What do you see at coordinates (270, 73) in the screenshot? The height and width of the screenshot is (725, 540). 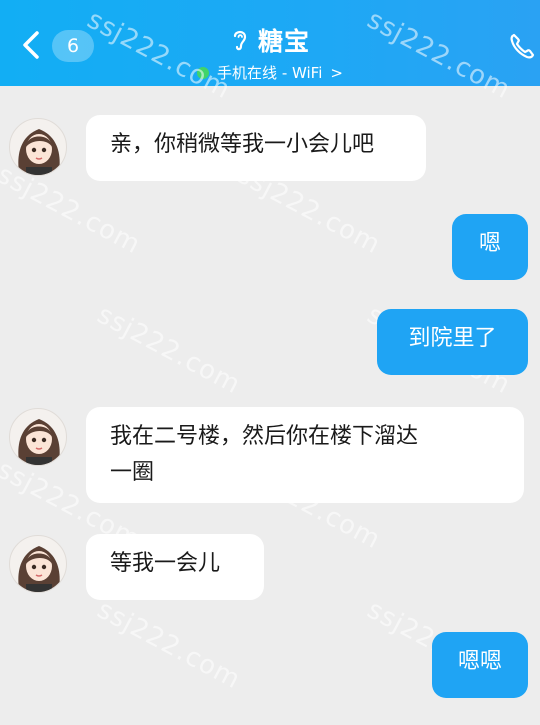 I see `online-status-text: 手机在线 - WiFi` at bounding box center [270, 73].